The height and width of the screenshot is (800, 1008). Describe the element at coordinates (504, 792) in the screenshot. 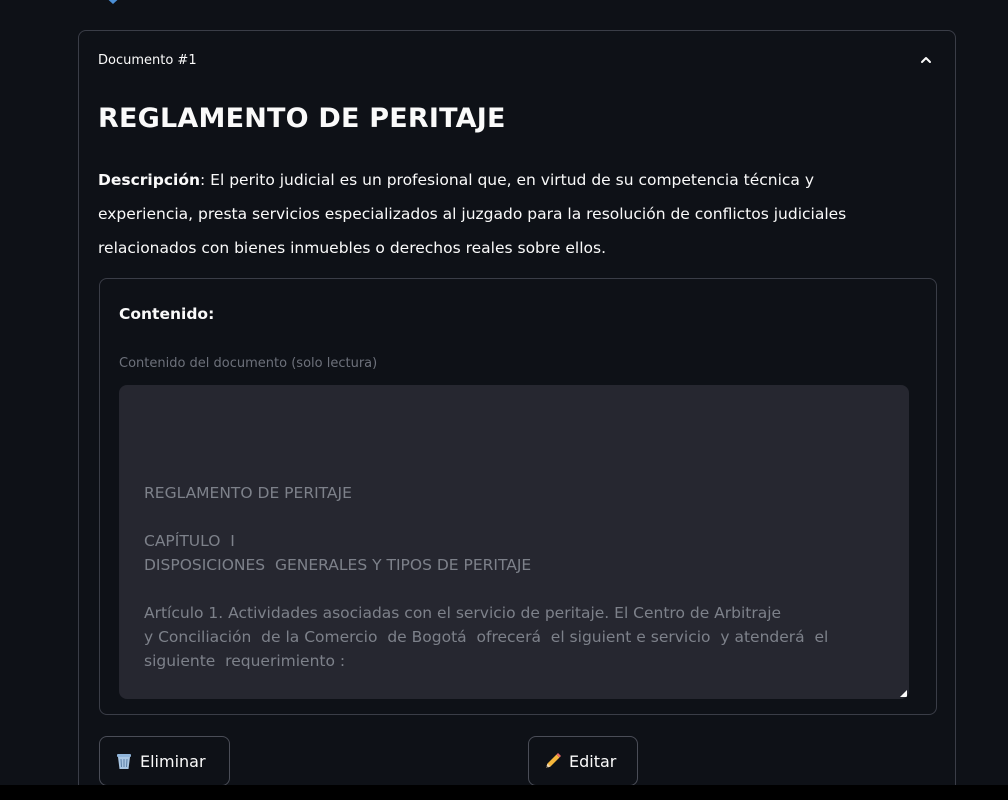

I see `bottom-bar` at that location.